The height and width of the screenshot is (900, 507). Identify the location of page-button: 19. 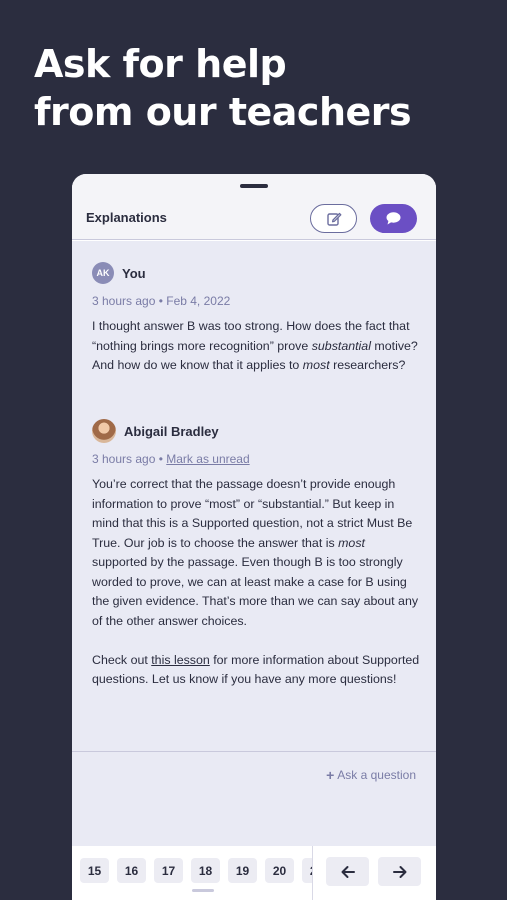
(242, 870).